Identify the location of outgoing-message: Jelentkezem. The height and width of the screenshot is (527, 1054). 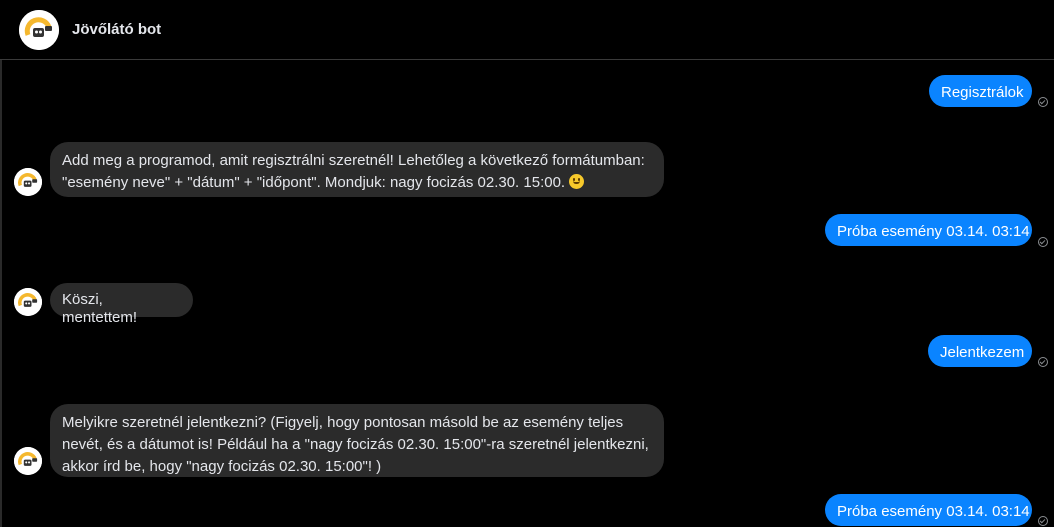
(980, 351).